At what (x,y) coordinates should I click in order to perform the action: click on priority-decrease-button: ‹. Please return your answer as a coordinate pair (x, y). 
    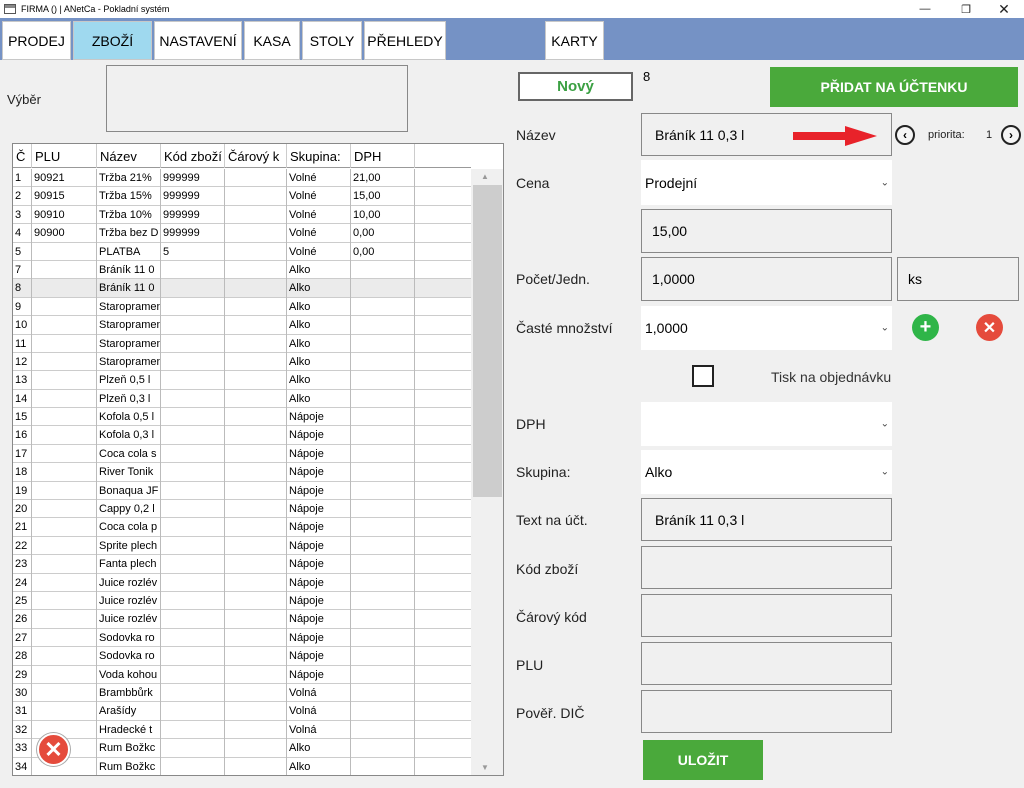
    Looking at the image, I should click on (905, 135).